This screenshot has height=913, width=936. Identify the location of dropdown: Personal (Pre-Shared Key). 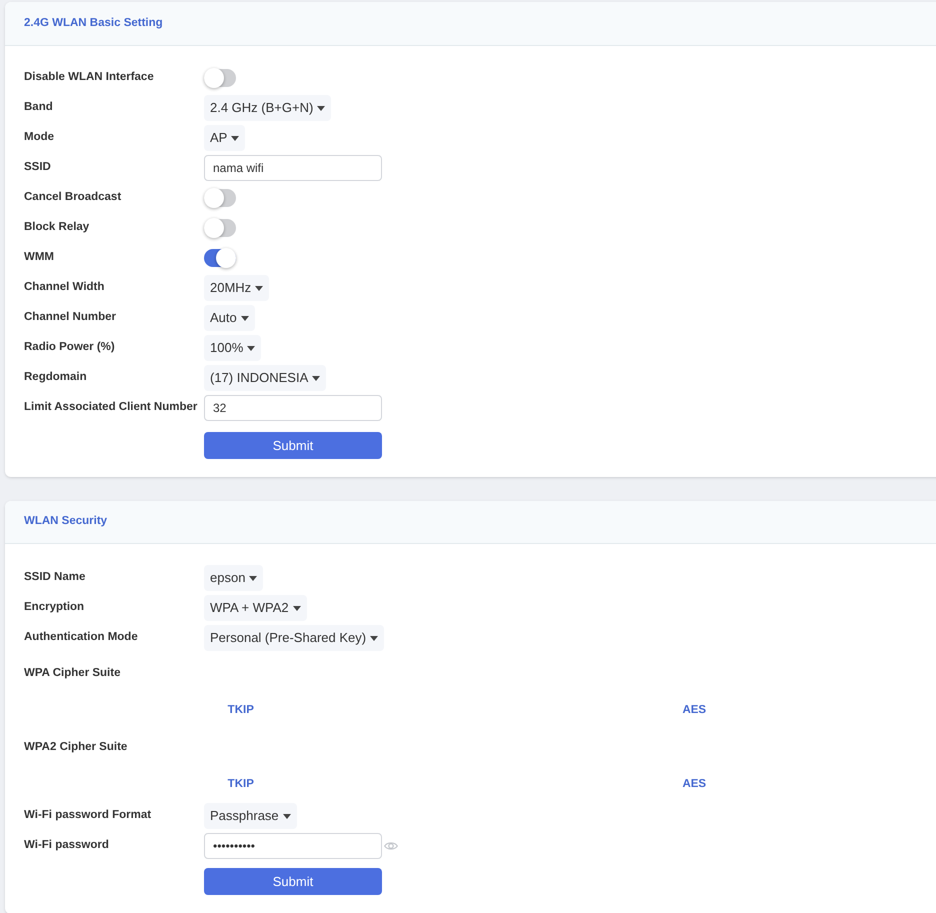
(294, 638).